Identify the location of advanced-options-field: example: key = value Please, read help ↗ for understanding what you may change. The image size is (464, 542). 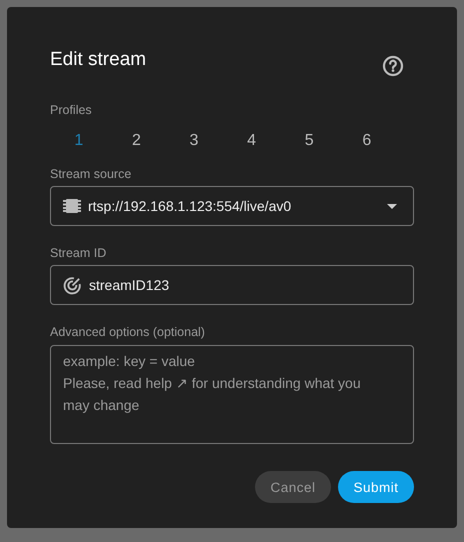
(232, 394).